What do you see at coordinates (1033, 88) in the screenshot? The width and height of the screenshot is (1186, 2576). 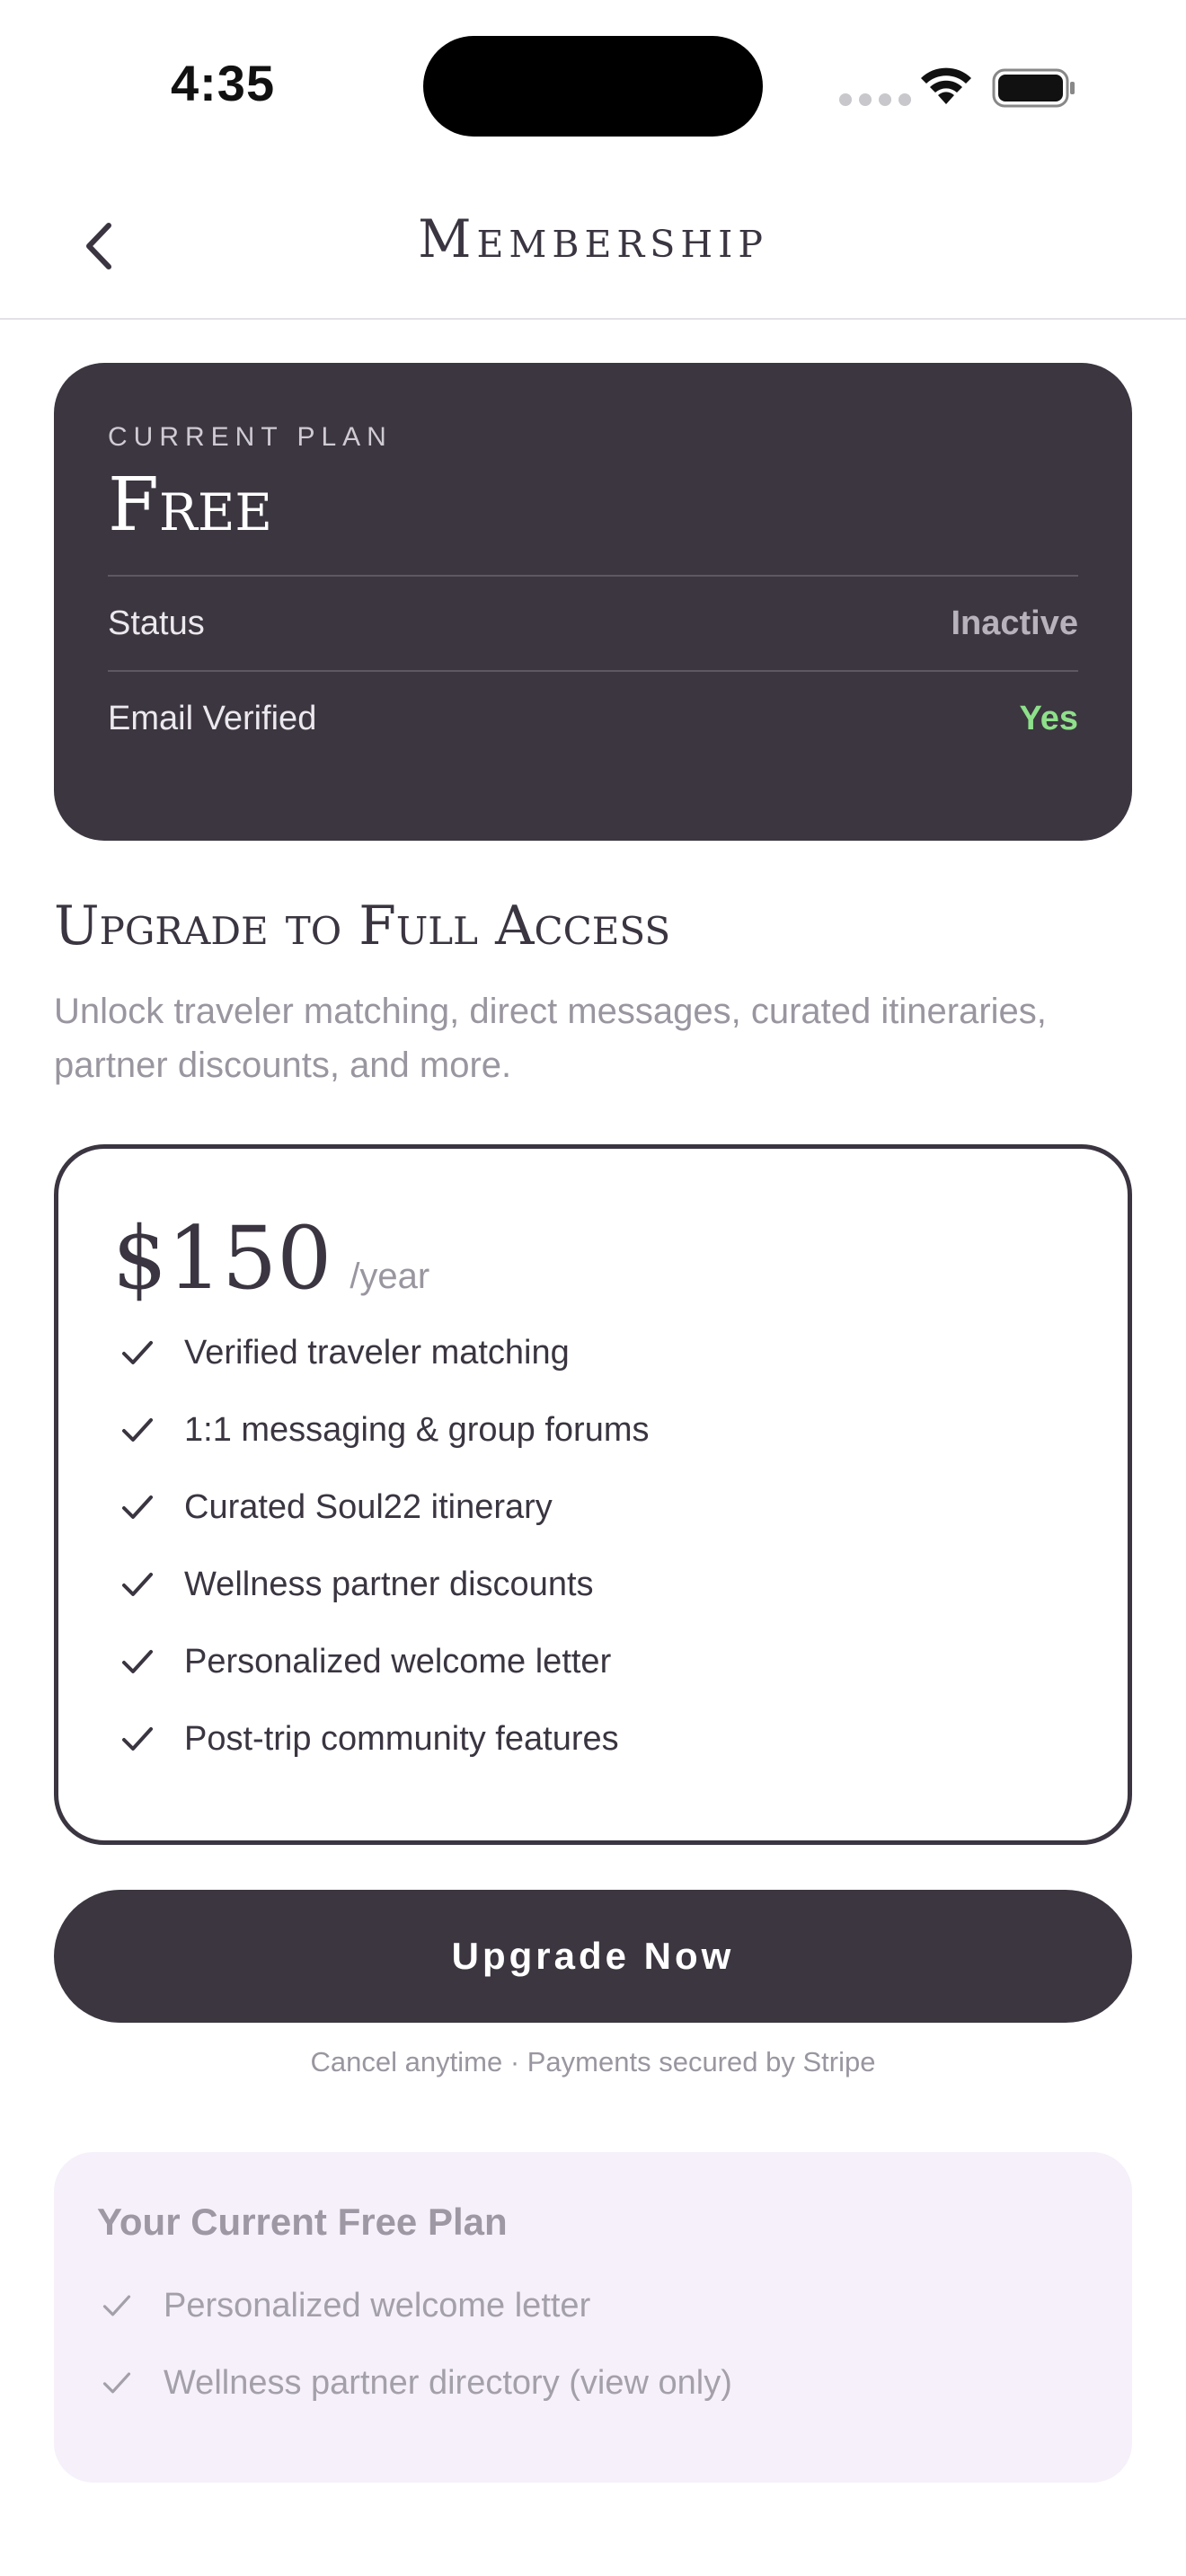 I see `battery-icon` at bounding box center [1033, 88].